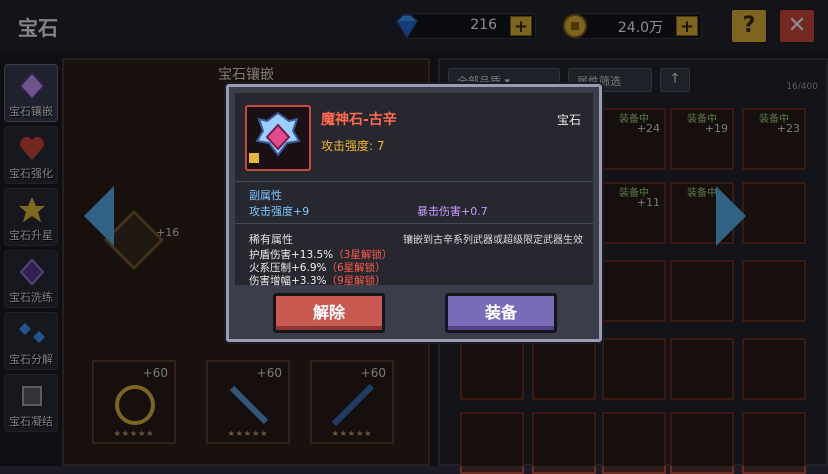 This screenshot has width=828, height=474. I want to click on equip-button: 装备, so click(501, 313).